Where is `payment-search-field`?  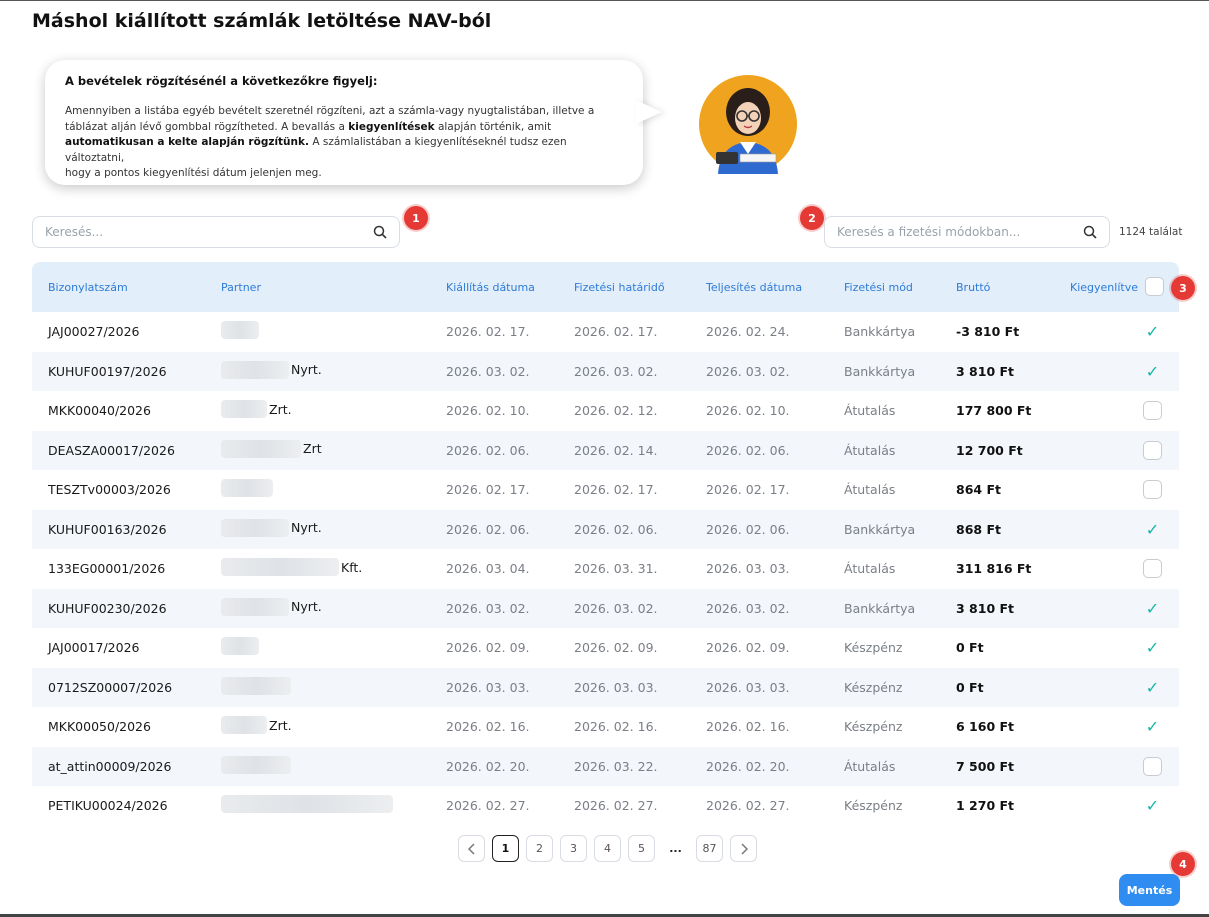
payment-search-field is located at coordinates (967, 232).